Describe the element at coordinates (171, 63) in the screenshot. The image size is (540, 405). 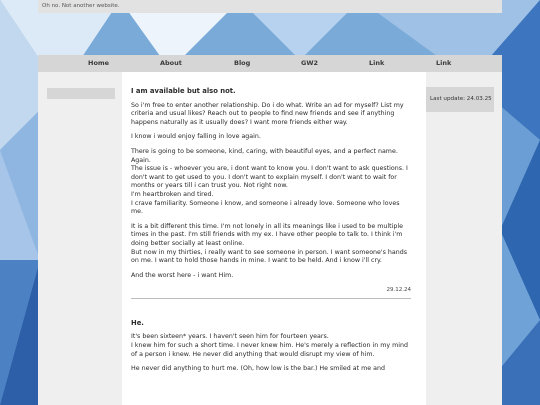
I see `nav-about-link: About` at that location.